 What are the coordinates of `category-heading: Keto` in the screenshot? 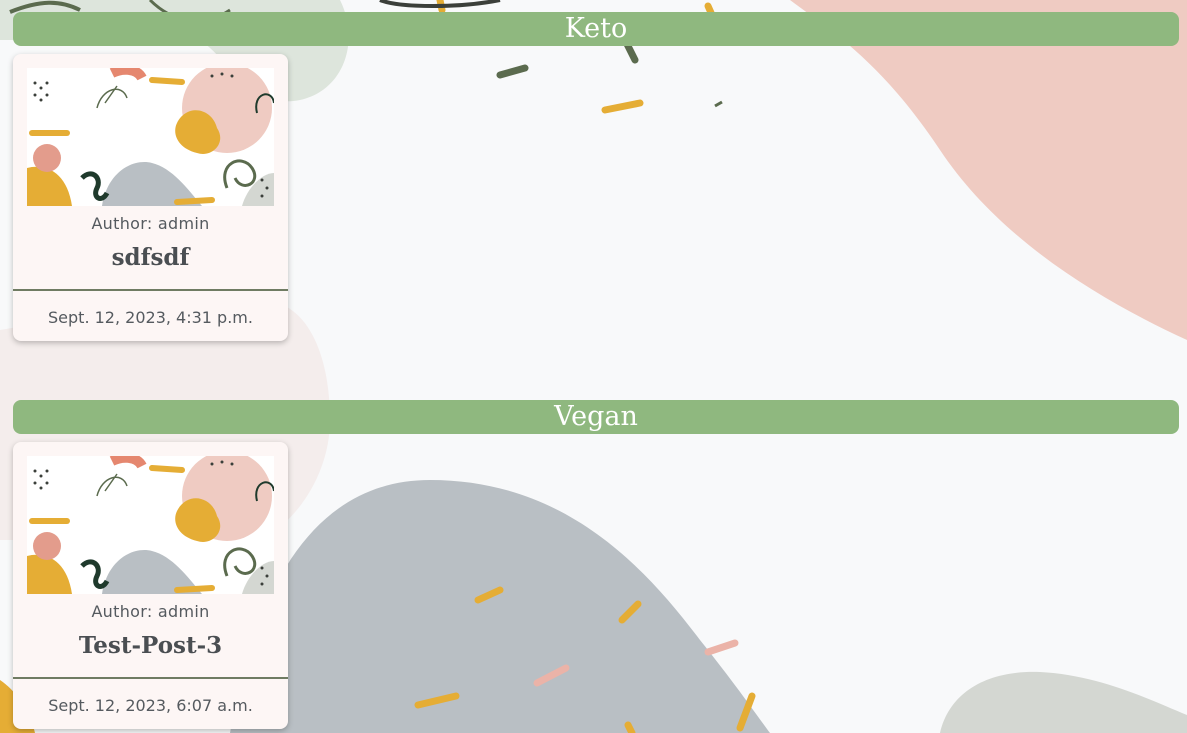 It's located at (596, 29).